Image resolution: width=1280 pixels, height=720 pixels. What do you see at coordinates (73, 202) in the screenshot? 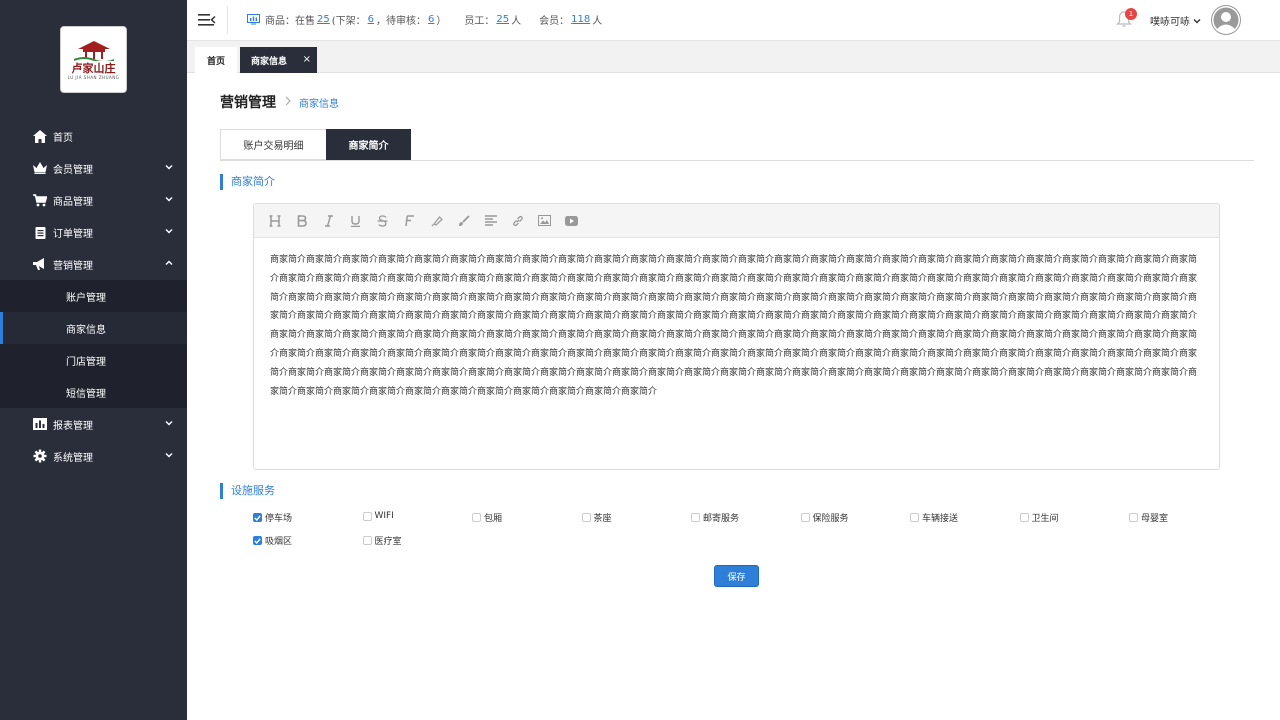
I see `sidebar-item-label: 商品管理` at bounding box center [73, 202].